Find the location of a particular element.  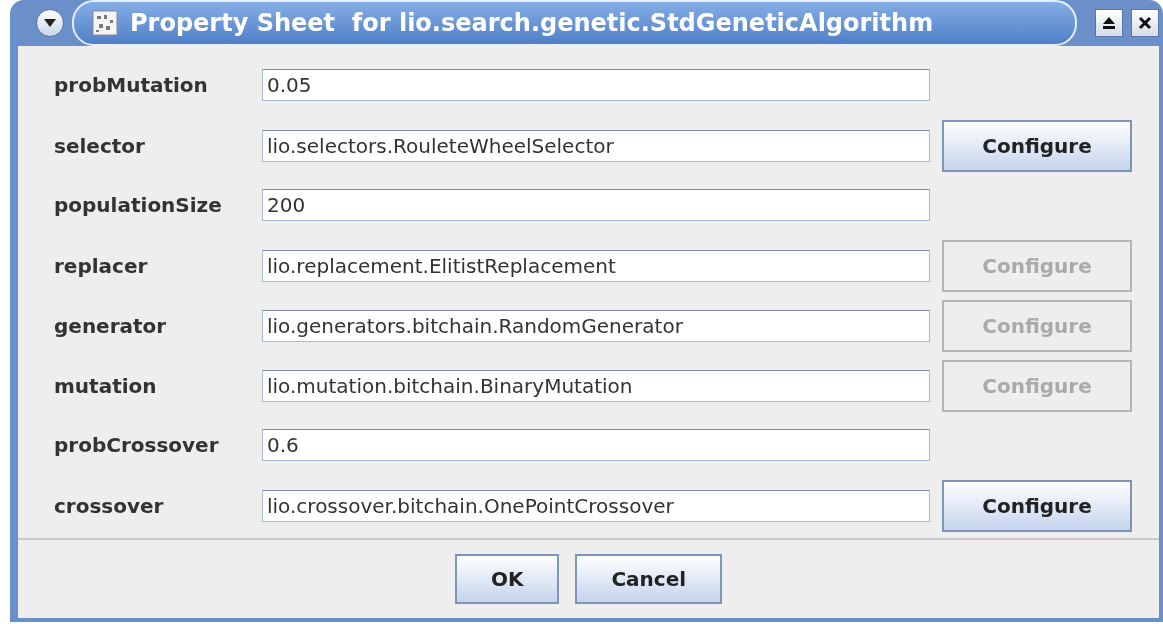

eject-icon is located at coordinates (1109, 23).